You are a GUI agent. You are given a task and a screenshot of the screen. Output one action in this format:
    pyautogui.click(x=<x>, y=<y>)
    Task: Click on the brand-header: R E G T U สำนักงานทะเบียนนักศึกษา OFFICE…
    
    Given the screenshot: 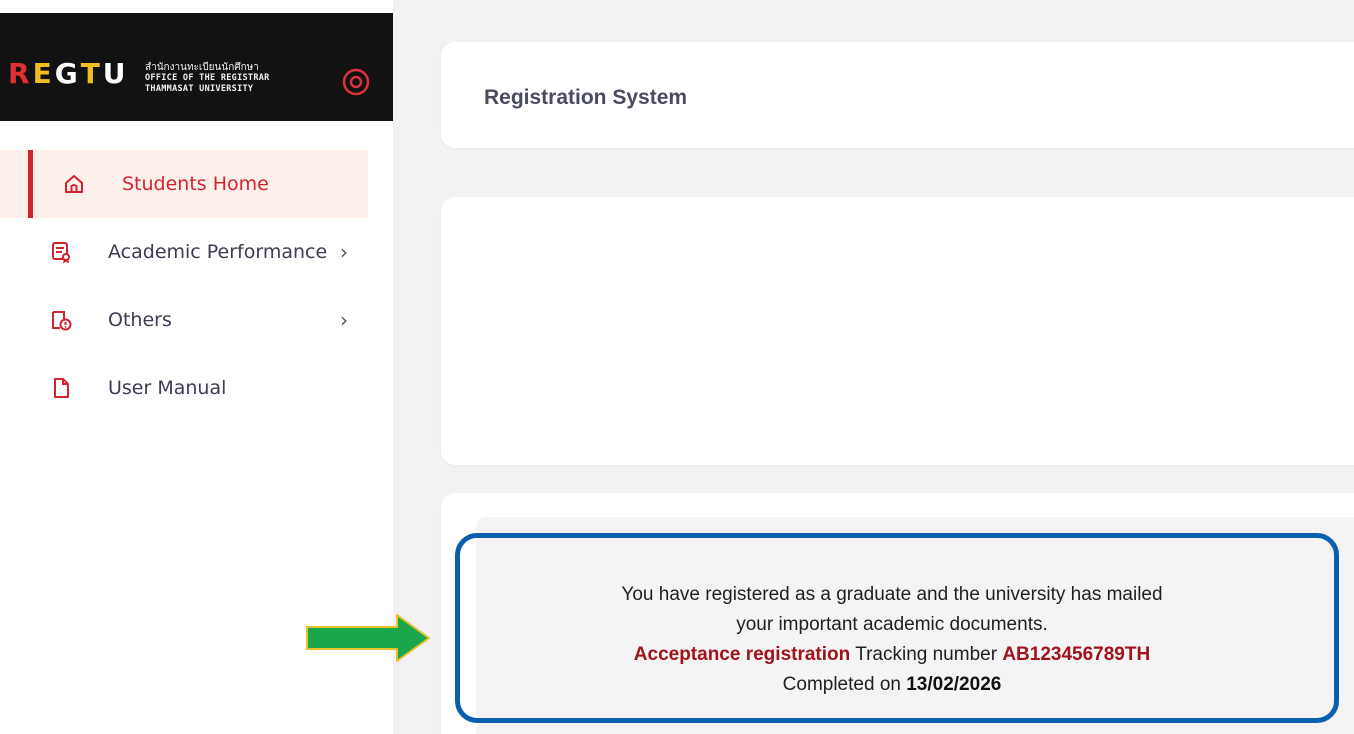 What is the action you would take?
    pyautogui.click(x=196, y=67)
    